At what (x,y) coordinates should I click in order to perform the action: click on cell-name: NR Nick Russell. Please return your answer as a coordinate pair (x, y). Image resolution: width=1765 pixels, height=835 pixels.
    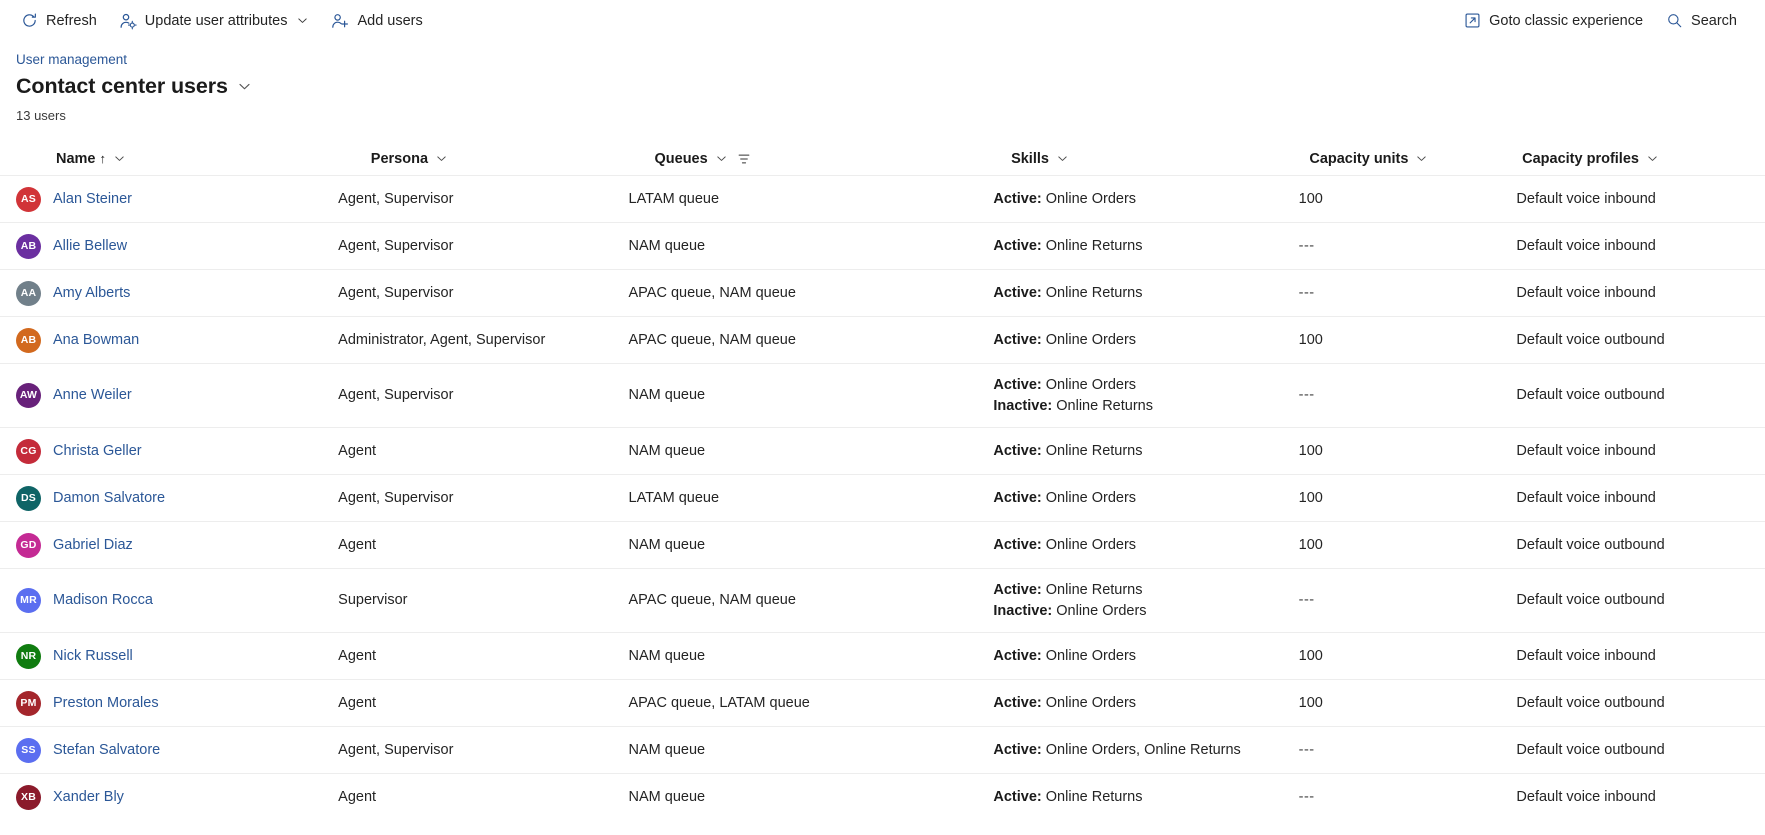
    Looking at the image, I should click on (177, 656).